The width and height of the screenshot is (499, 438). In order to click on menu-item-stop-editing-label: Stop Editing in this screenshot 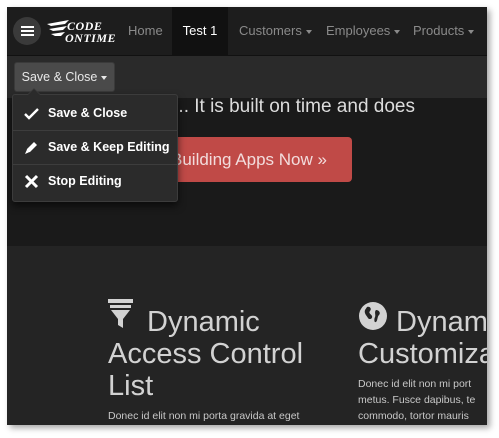, I will do `click(85, 181)`.